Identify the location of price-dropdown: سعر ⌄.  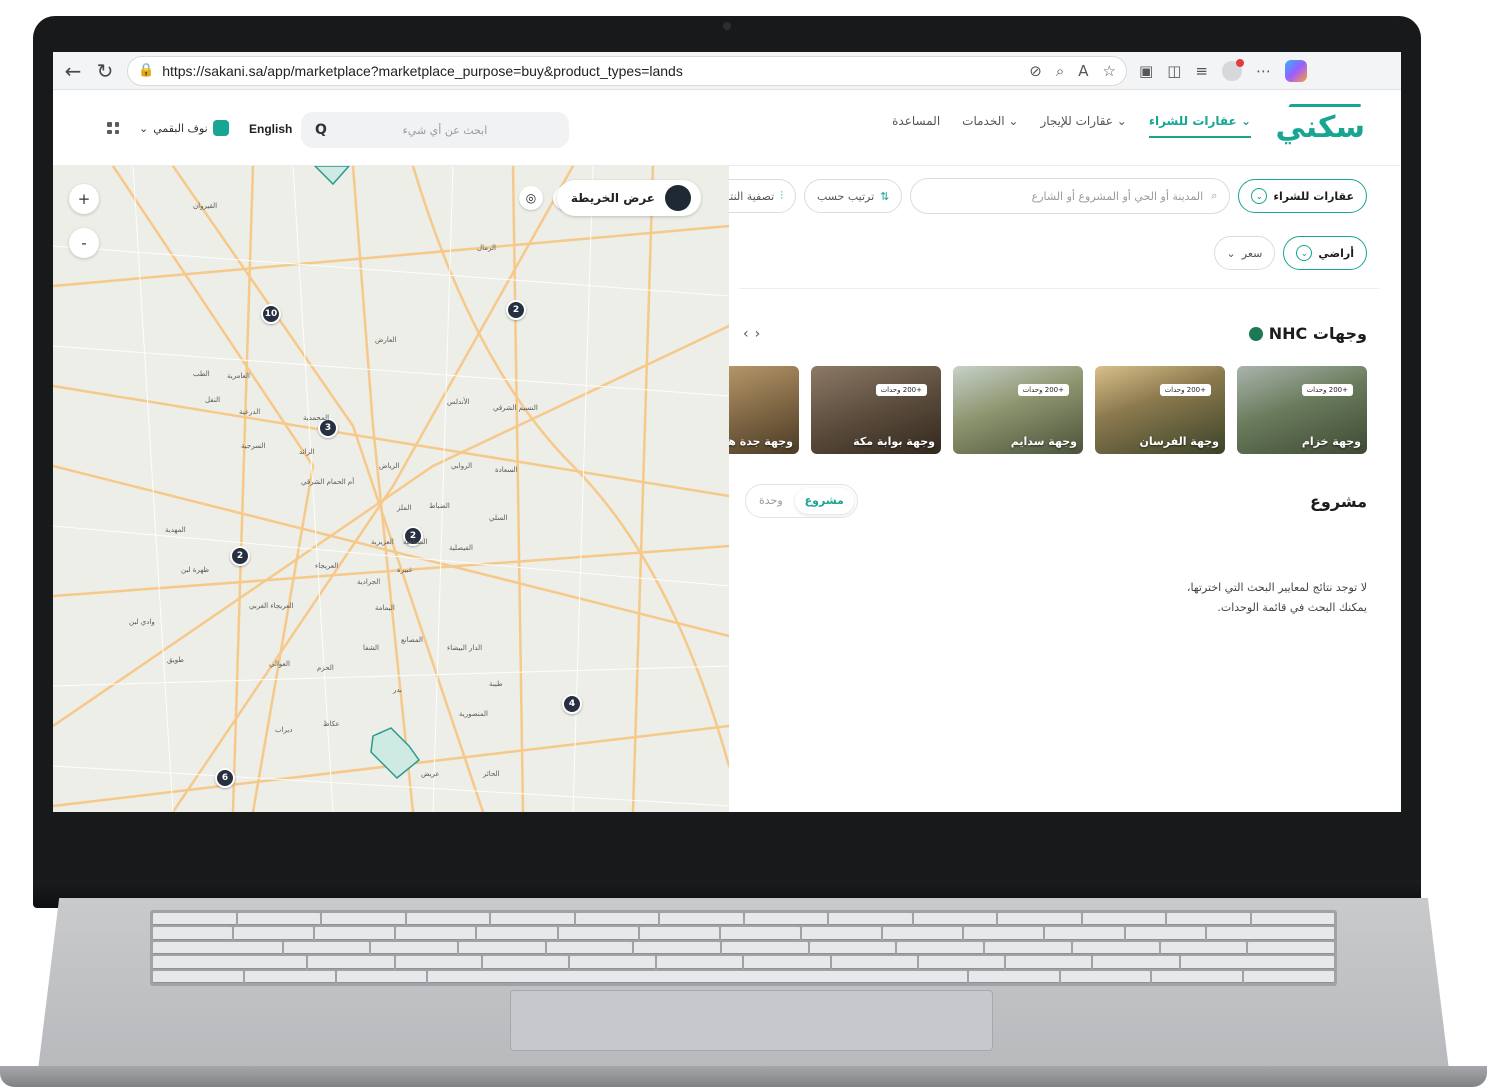
(1244, 253).